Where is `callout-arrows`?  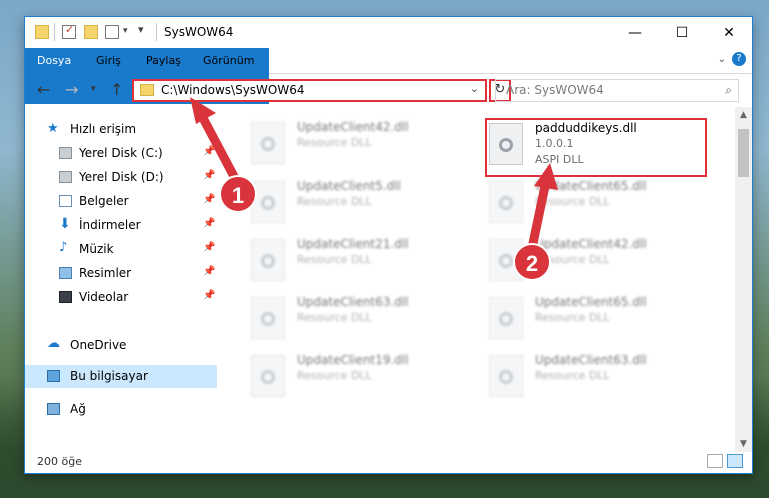 callout-arrows is located at coordinates (374, 175).